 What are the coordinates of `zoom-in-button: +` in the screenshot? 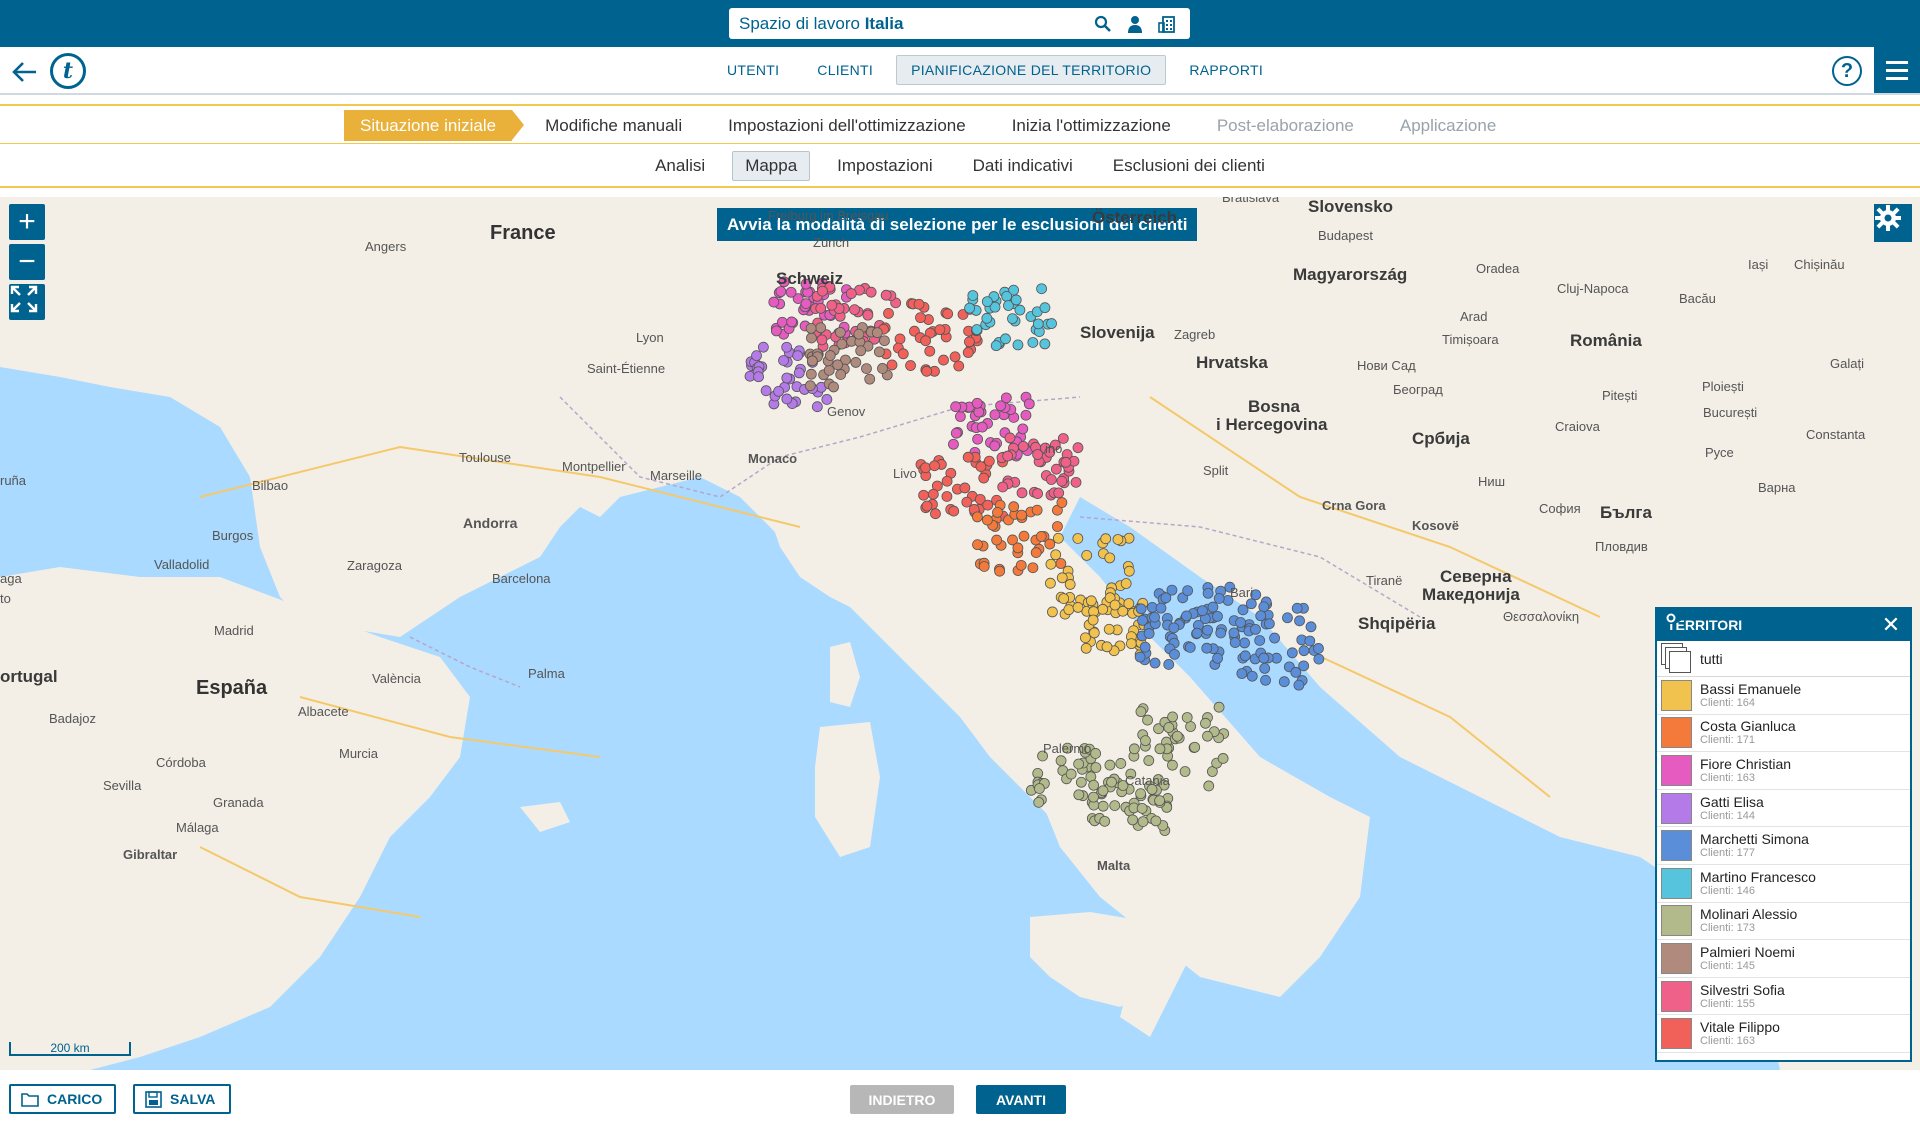 It's located at (27, 222).